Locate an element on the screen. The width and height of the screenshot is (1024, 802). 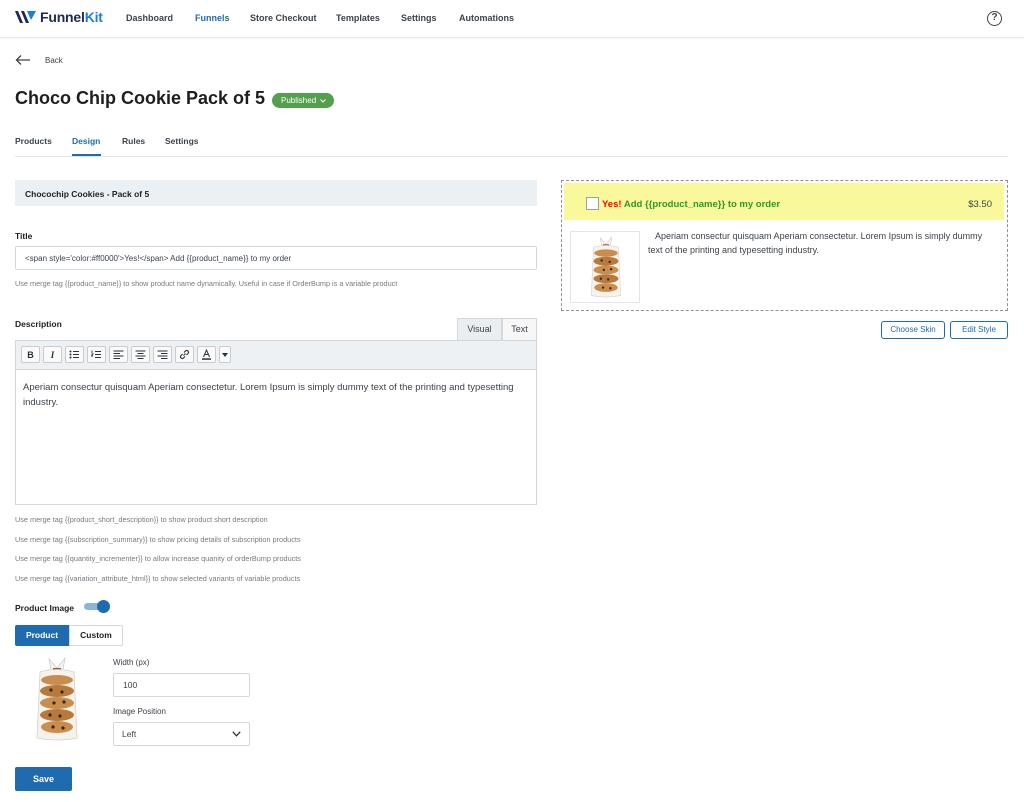
tab-text: Text is located at coordinates (519, 329).